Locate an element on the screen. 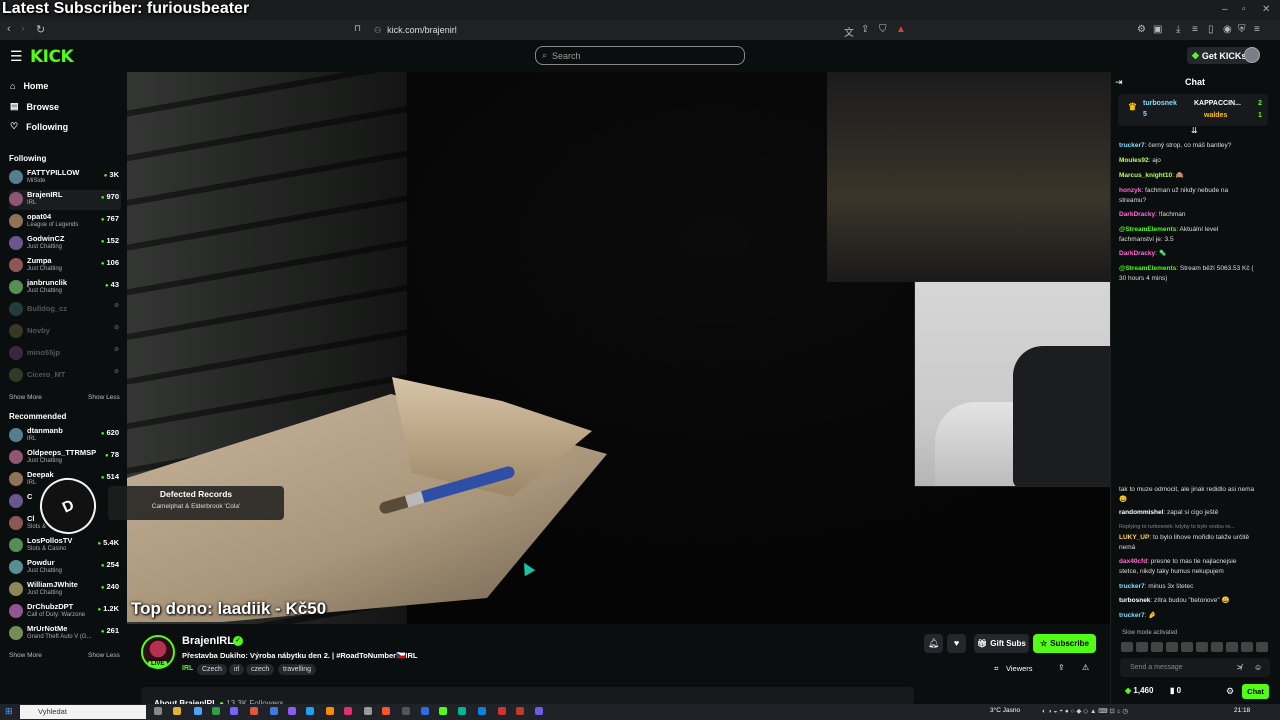  chrome-icon is located at coordinates (216, 711).